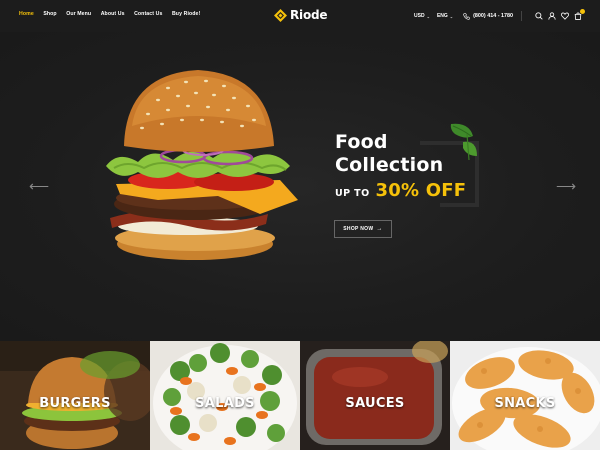 The image size is (600, 450). Describe the element at coordinates (280, 15) in the screenshot. I see `logo-diamond-icon` at that location.